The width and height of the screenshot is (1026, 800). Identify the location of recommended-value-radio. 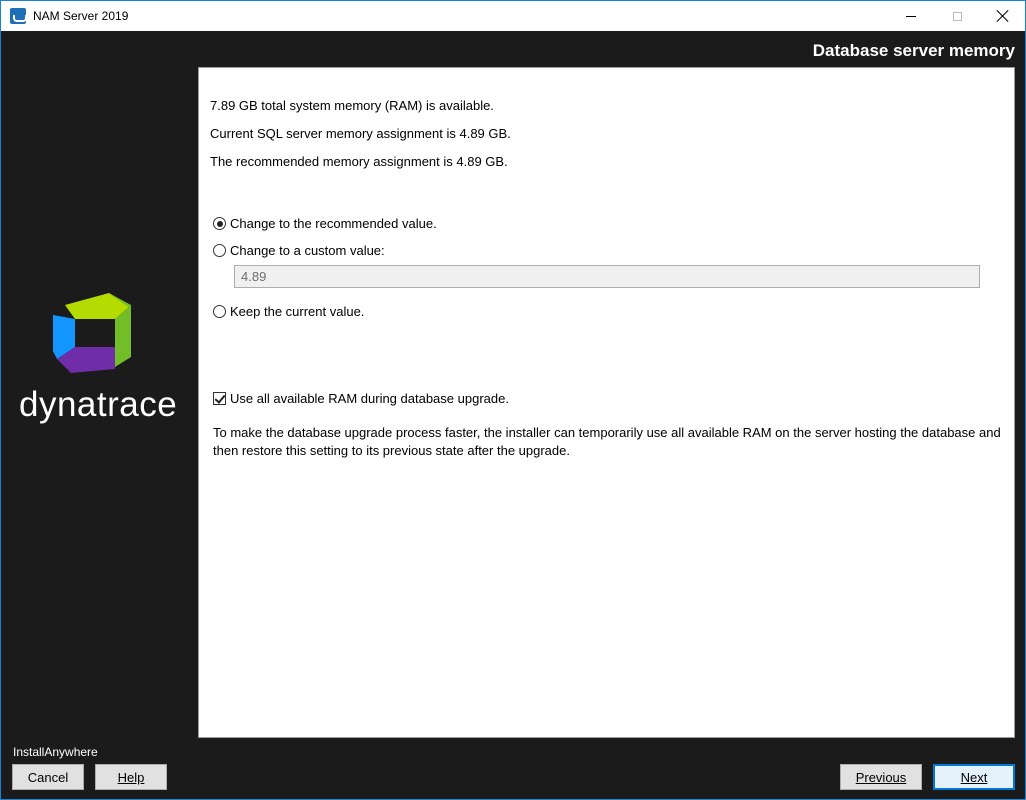
(219, 223).